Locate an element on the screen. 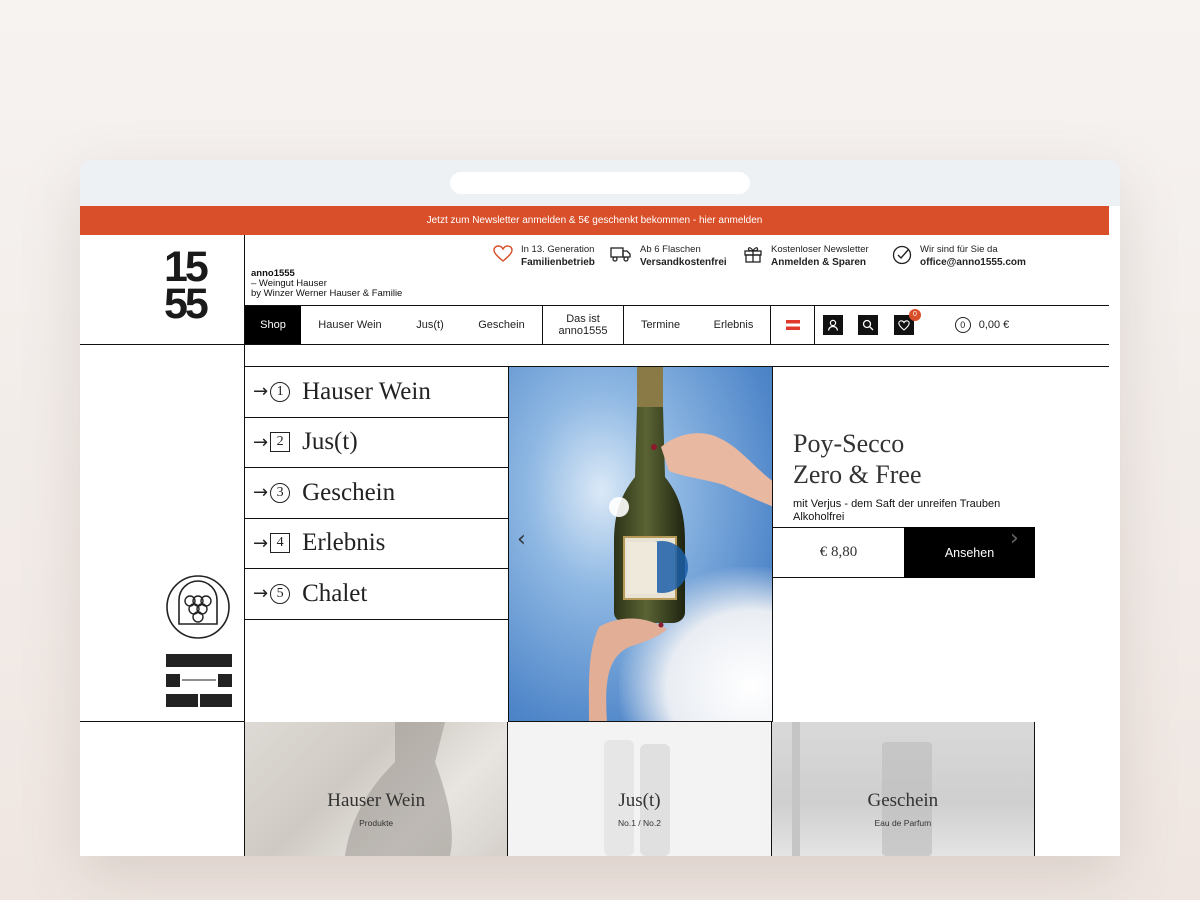  menu-item-just: → 2 Jus(t) is located at coordinates (377, 443).